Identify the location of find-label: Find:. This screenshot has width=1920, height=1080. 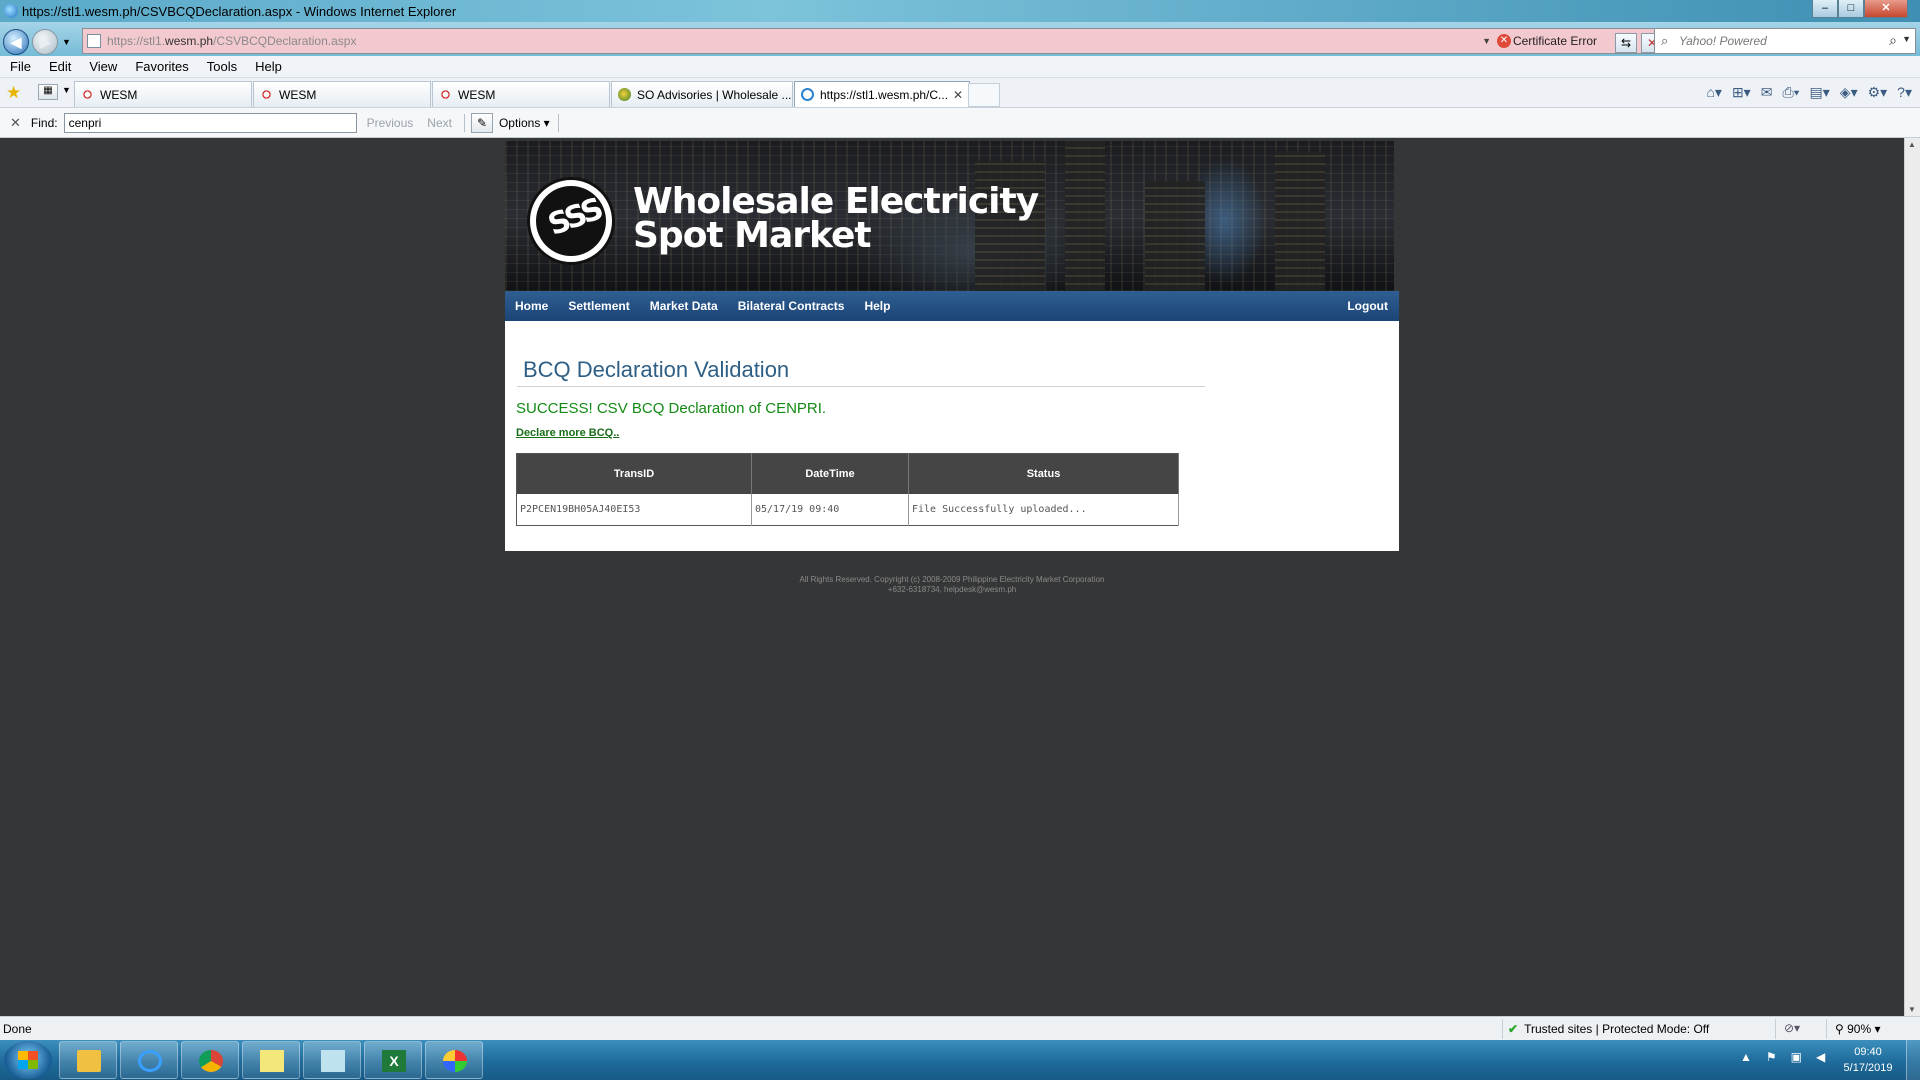
(44, 122).